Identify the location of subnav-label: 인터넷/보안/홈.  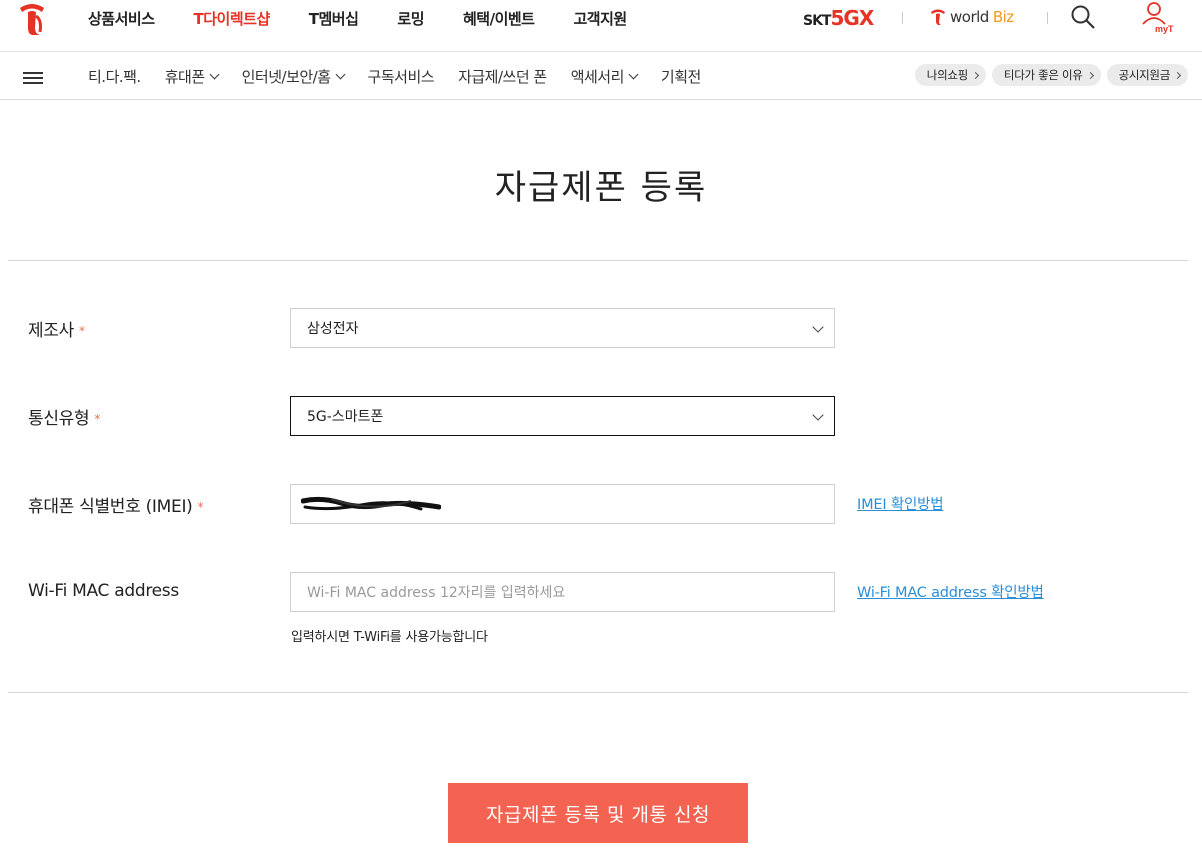
(286, 77).